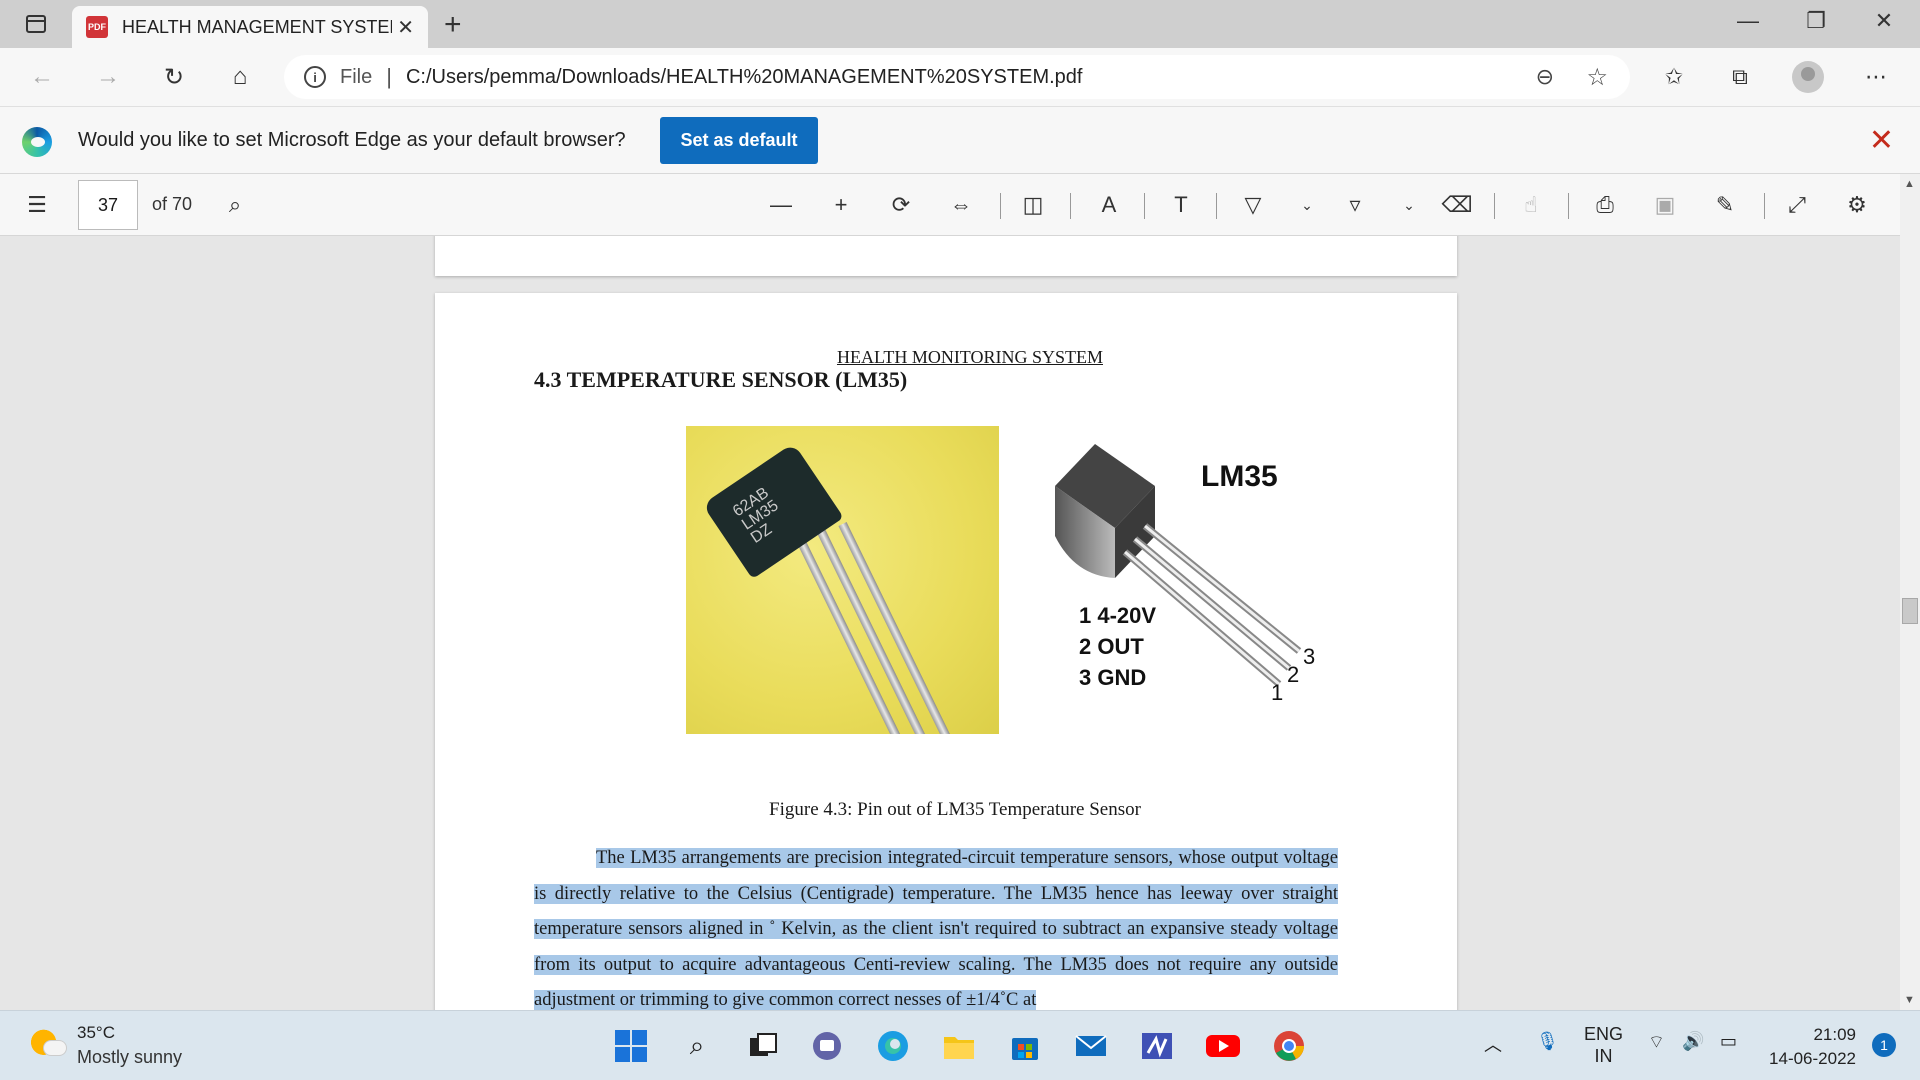 This screenshot has width=1920, height=1080. I want to click on close-infobar-icon: ✕, so click(1881, 140).